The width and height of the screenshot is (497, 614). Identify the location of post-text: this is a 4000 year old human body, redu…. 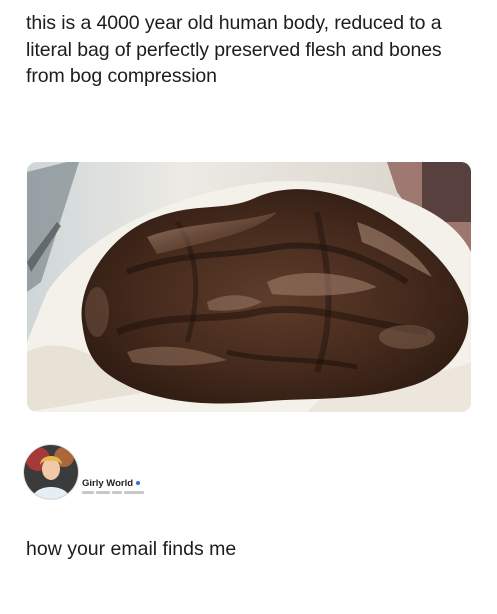
(234, 49).